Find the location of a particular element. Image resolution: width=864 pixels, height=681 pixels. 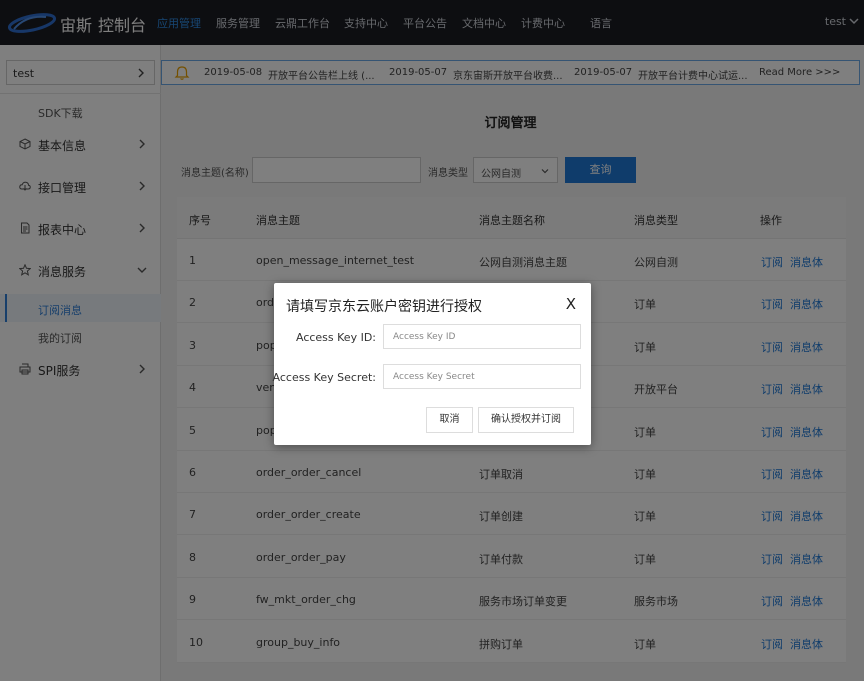

cancel-button: 取消 is located at coordinates (449, 420).